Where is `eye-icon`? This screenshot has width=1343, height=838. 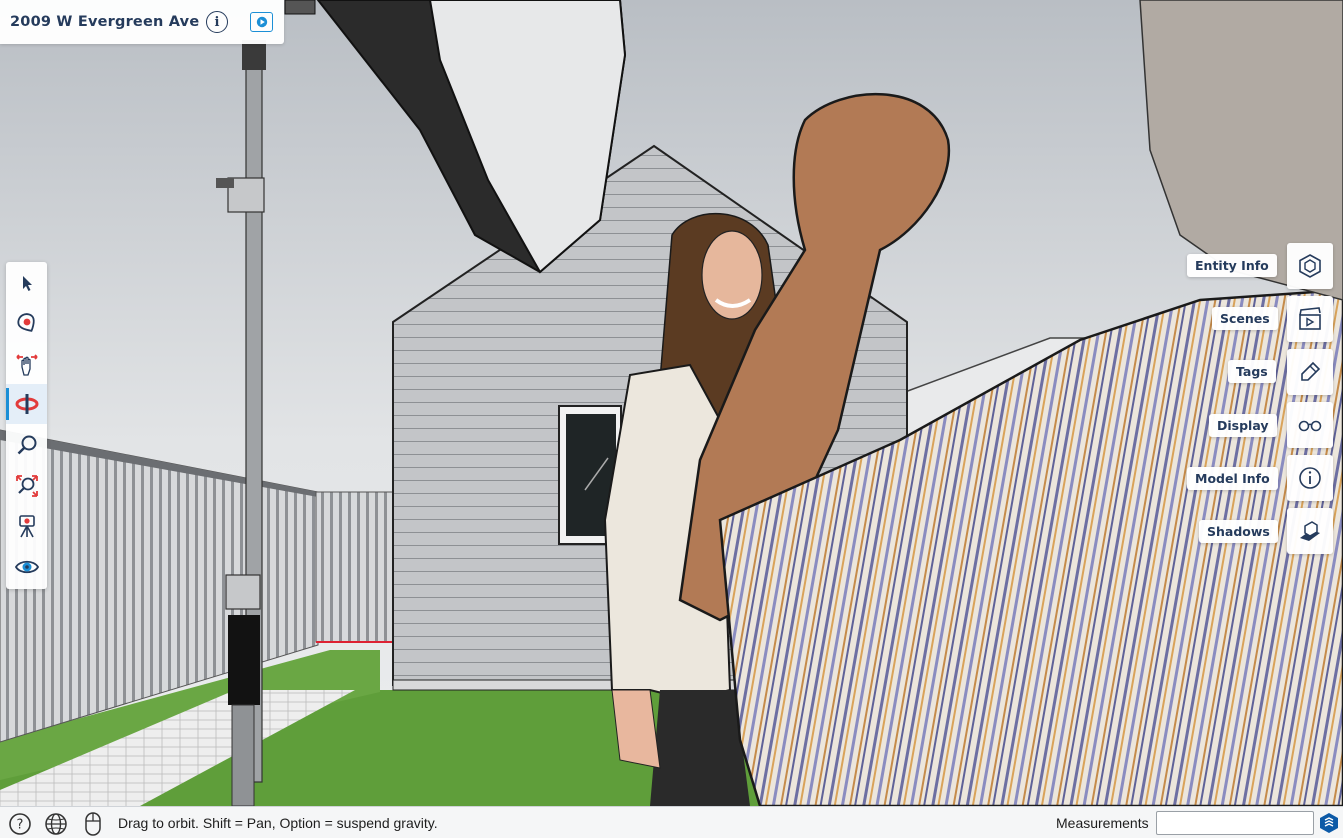 eye-icon is located at coordinates (26, 567).